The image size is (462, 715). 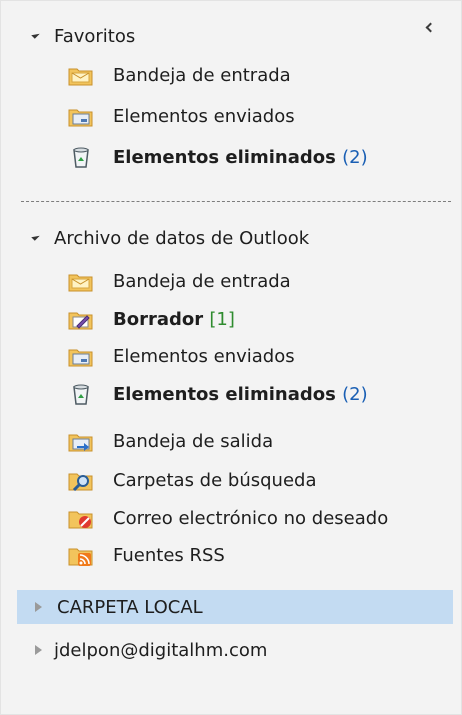 I want to click on datafile-search-folders-item: Carpetas de búsqueda, so click(x=221, y=480).